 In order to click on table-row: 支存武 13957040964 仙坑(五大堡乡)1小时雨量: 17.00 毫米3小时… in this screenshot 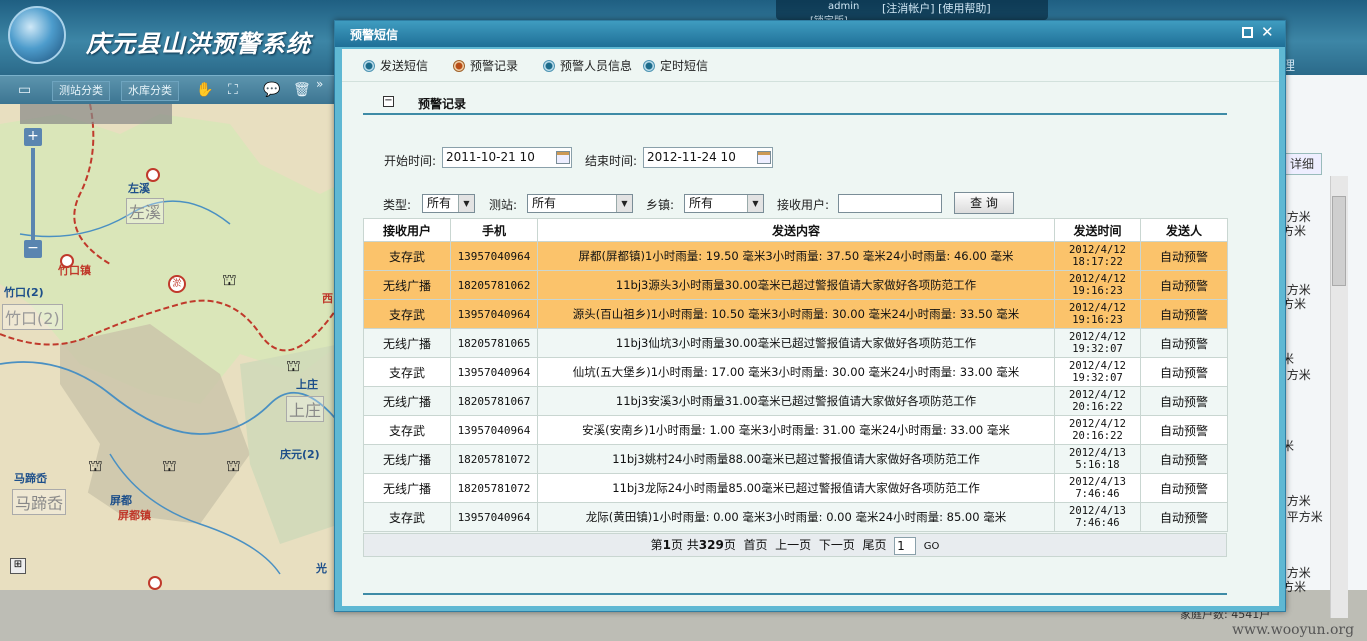, I will do `click(795, 372)`.